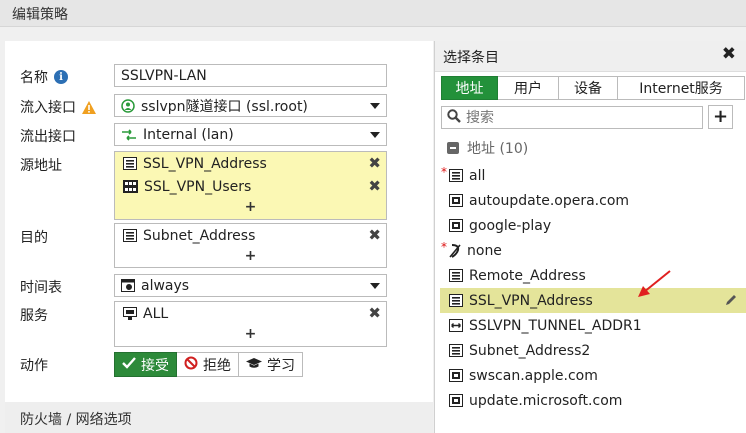 The image size is (746, 433). Describe the element at coordinates (731, 302) in the screenshot. I see `pencil-icon` at that location.